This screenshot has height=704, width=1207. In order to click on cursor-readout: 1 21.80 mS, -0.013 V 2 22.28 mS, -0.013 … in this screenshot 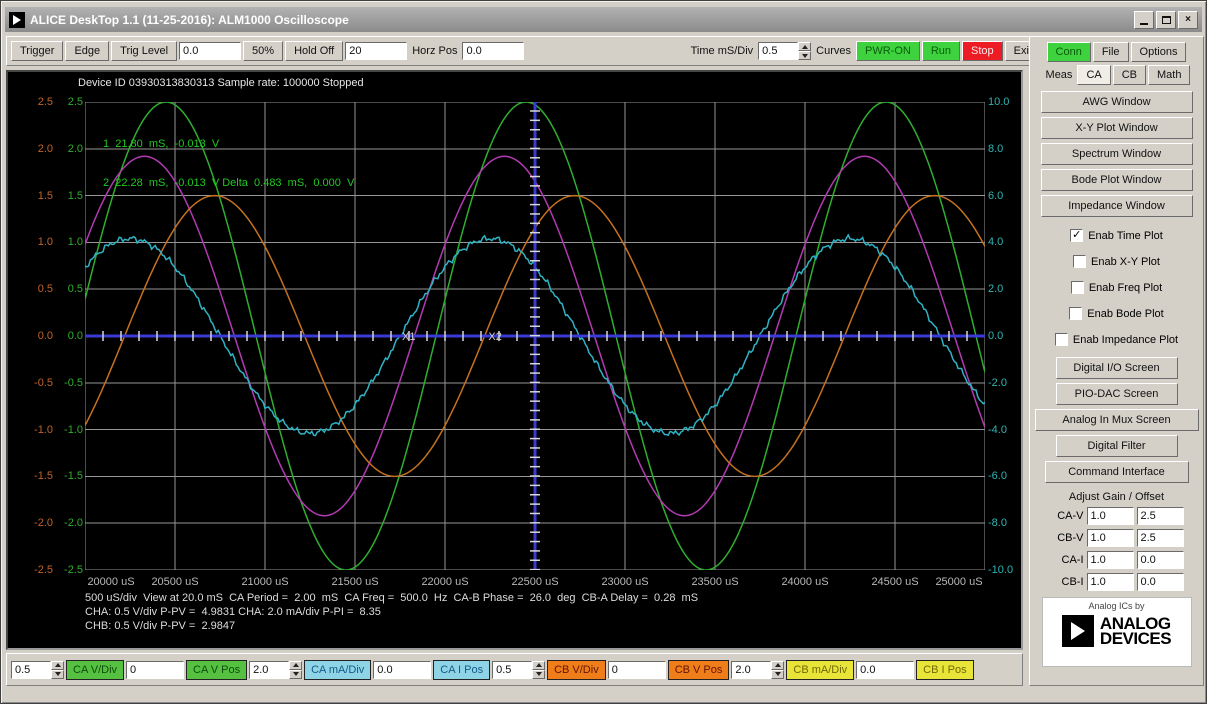, I will do `click(228, 164)`.